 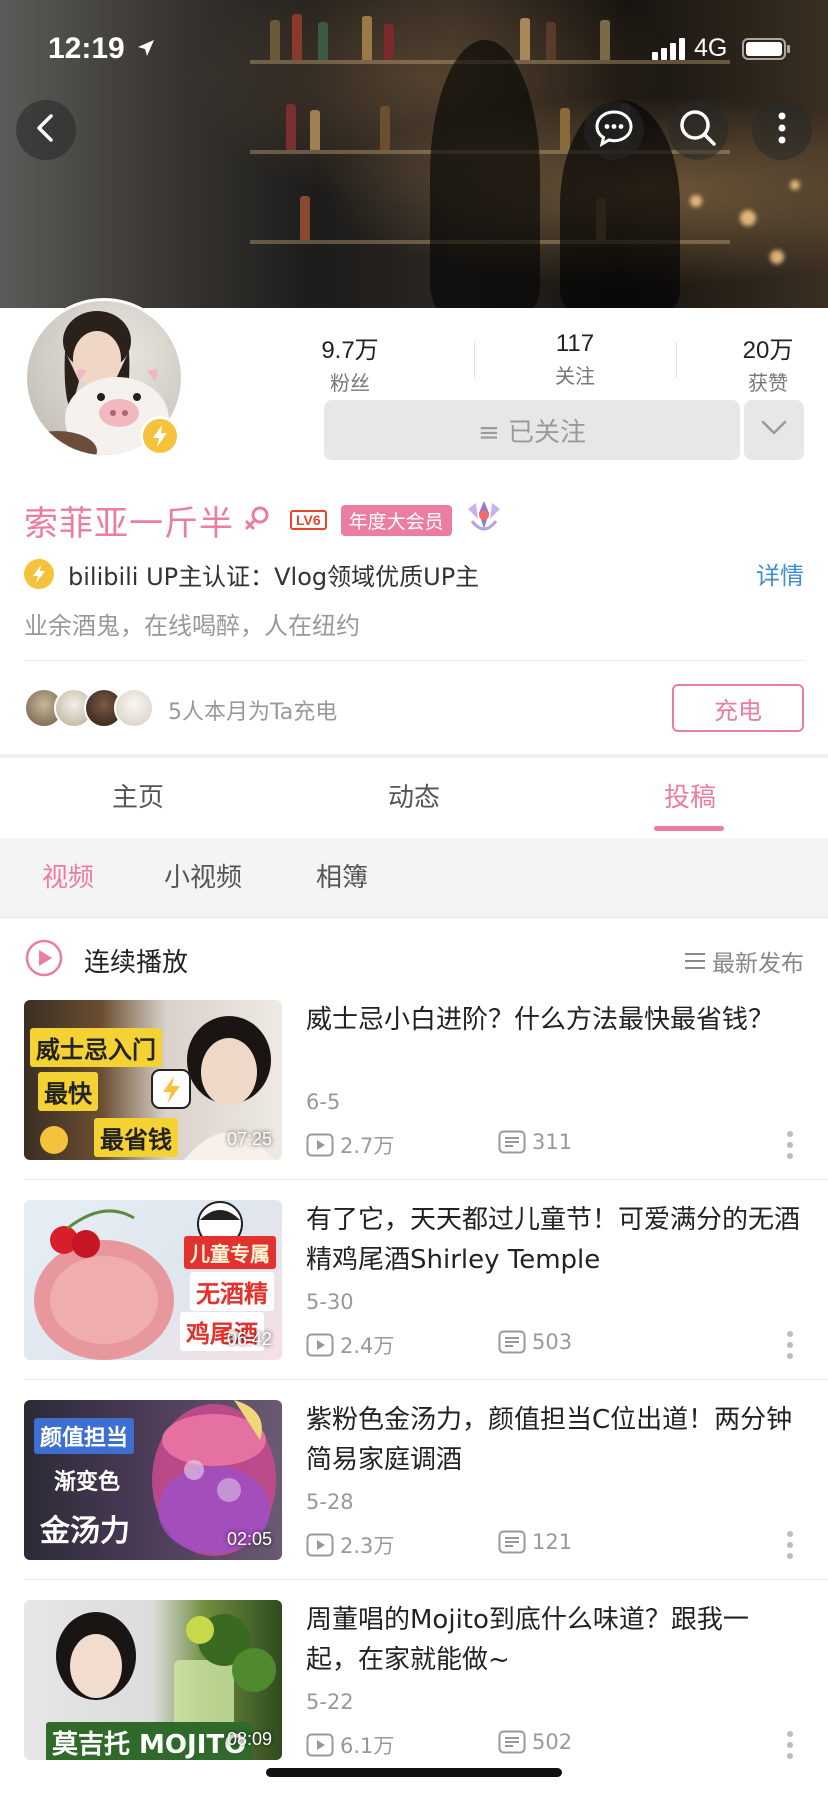 I want to click on lightning-icon, so click(x=39, y=574).